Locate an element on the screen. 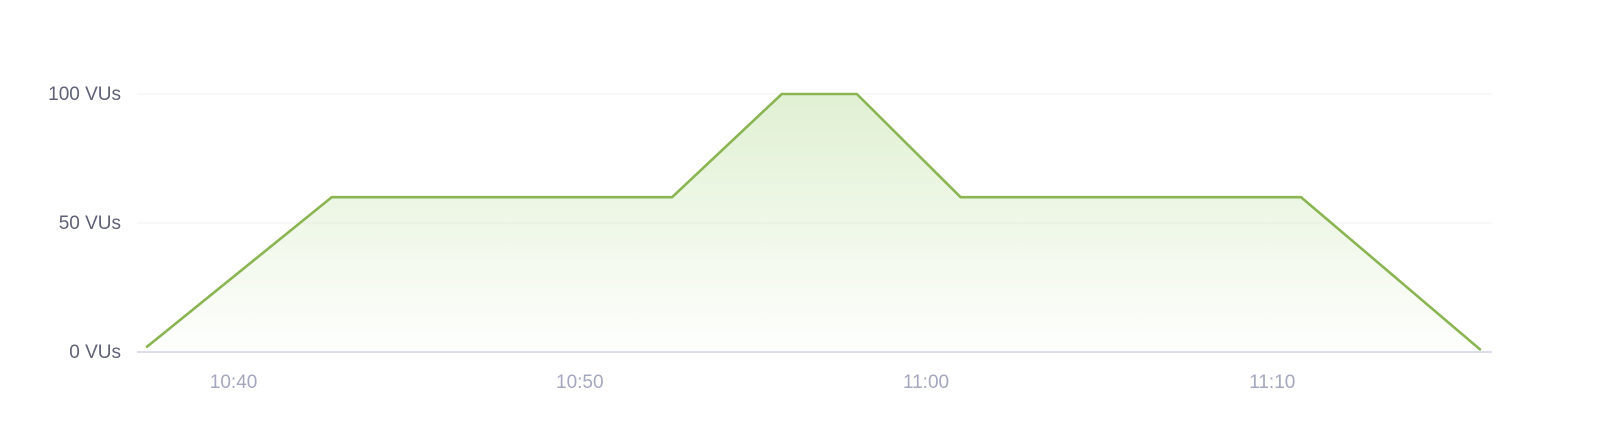  y-tick-label: 0 VUs is located at coordinates (95, 352).